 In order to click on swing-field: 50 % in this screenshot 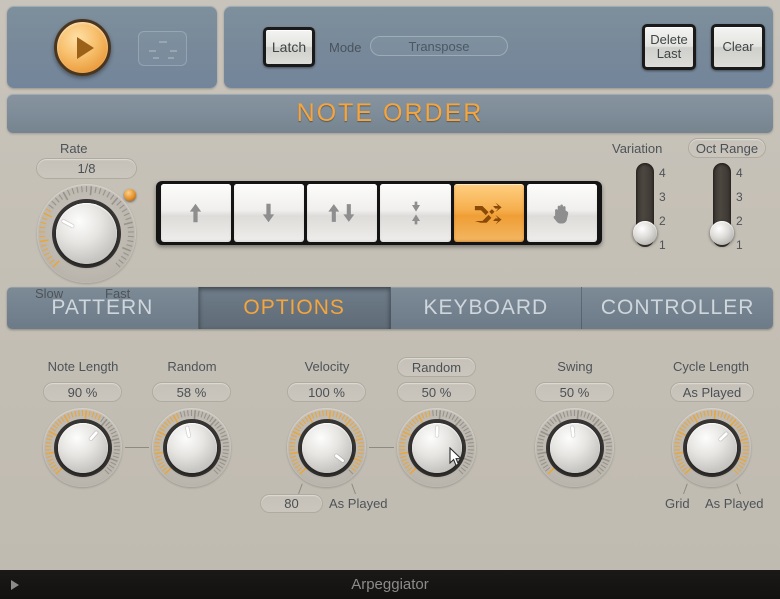, I will do `click(574, 392)`.